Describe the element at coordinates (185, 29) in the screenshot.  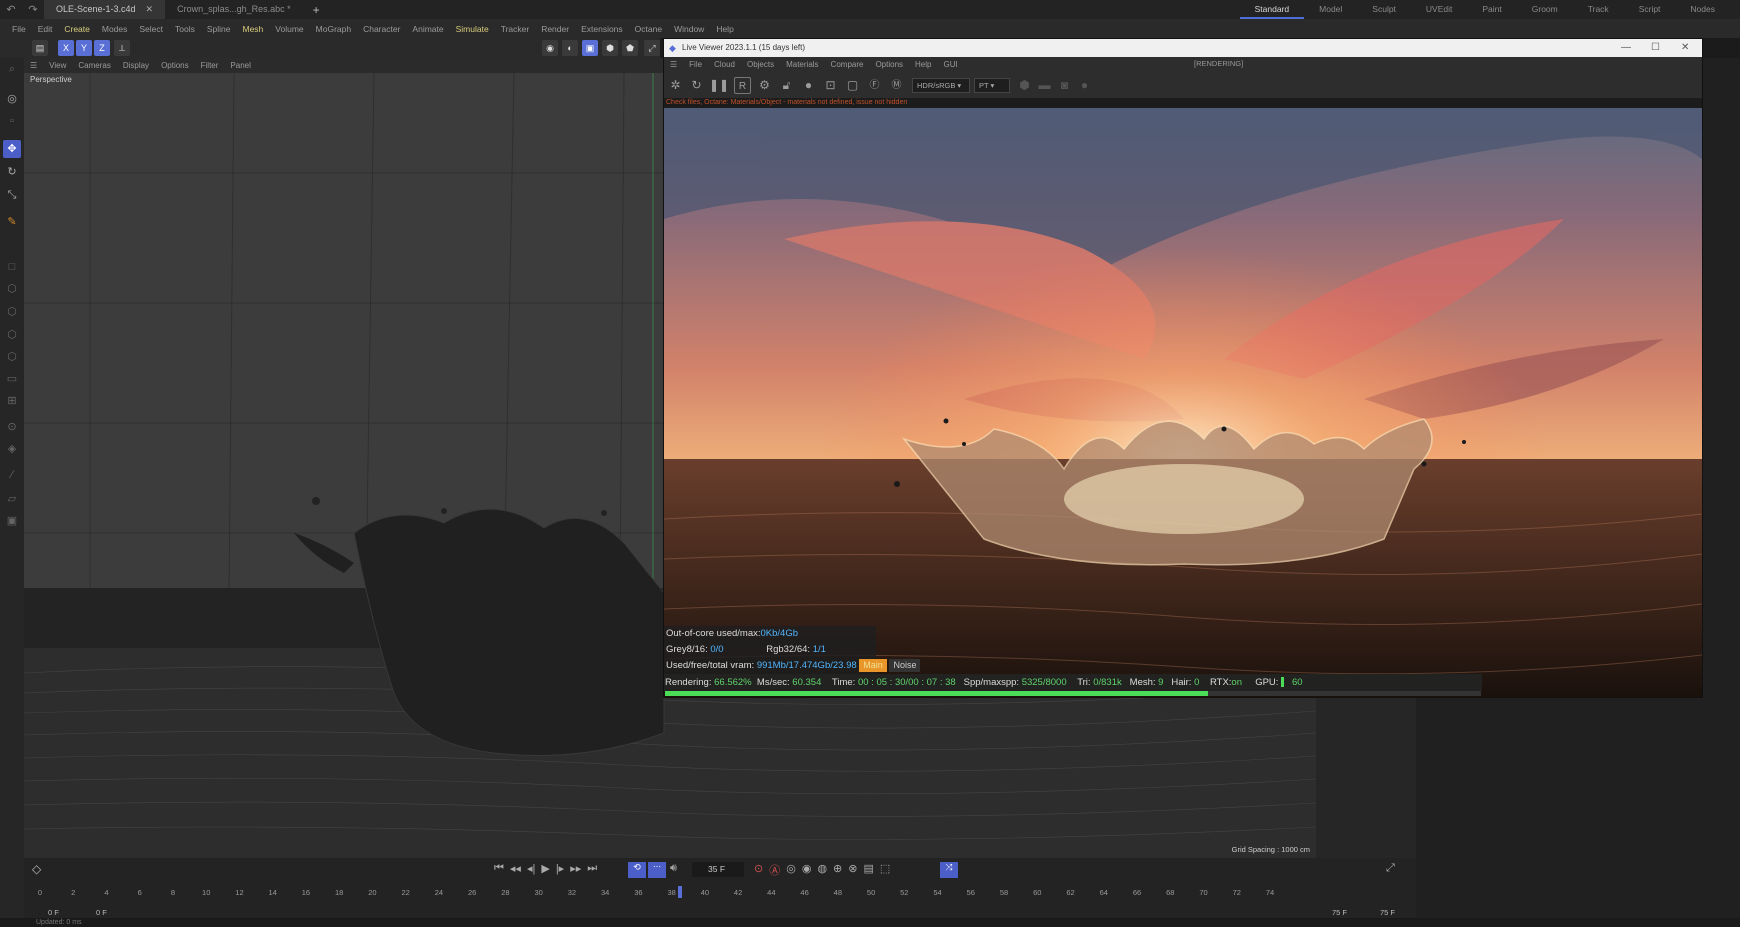
I see `menu-tools: Tools` at that location.